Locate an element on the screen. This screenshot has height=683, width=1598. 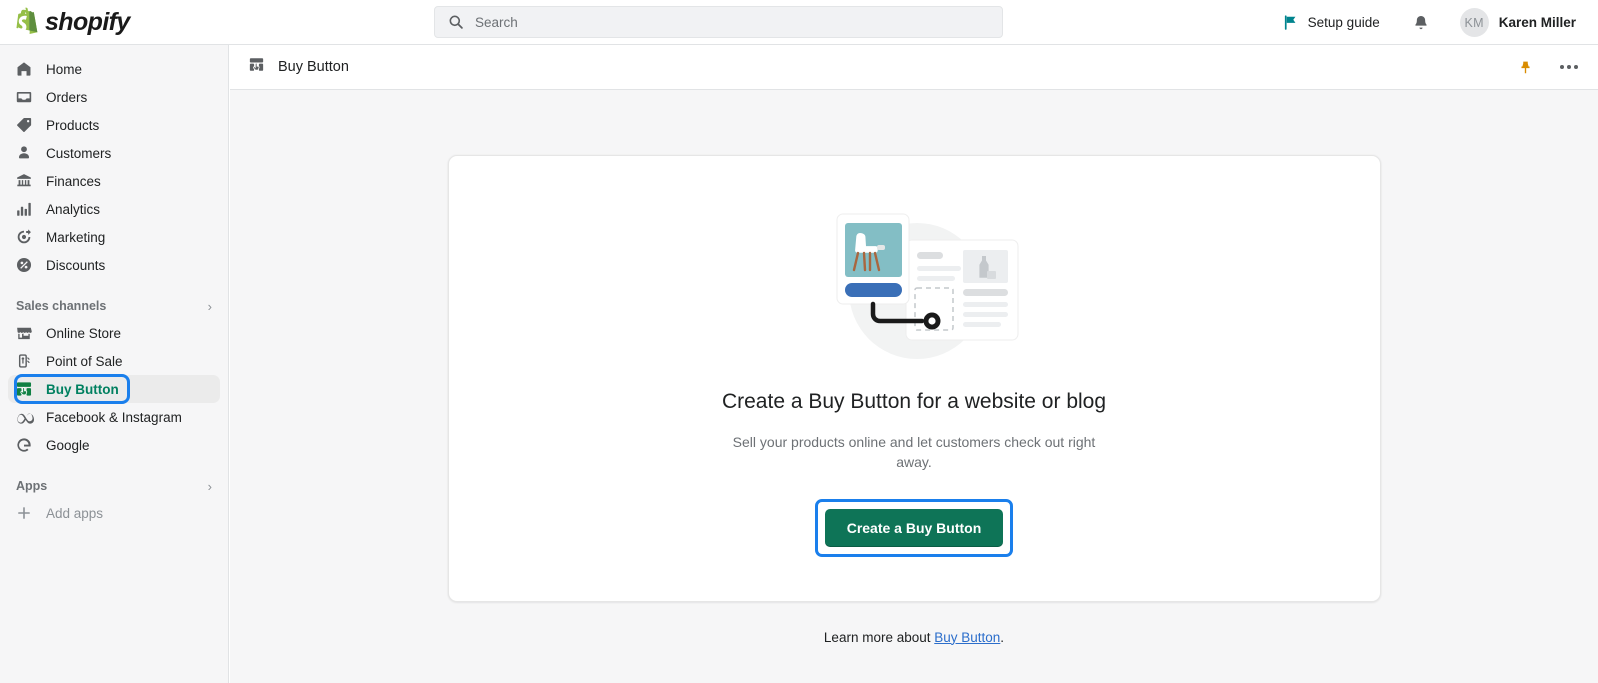
learn-more-footnote: Learn more about Buy Button. is located at coordinates (914, 637).